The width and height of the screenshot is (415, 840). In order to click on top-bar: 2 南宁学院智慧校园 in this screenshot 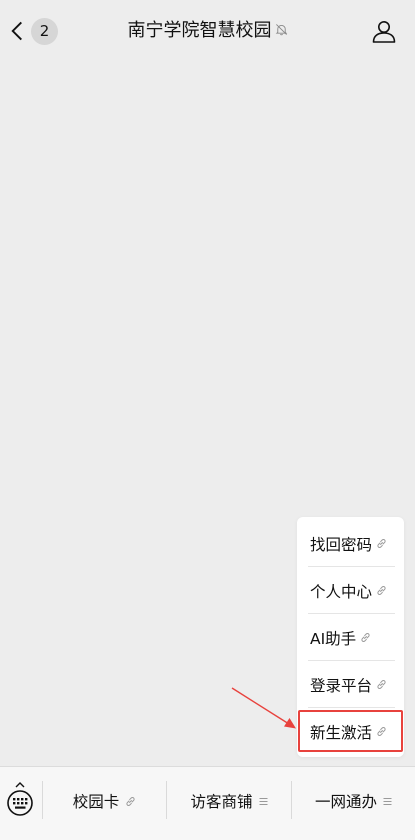, I will do `click(207, 31)`.